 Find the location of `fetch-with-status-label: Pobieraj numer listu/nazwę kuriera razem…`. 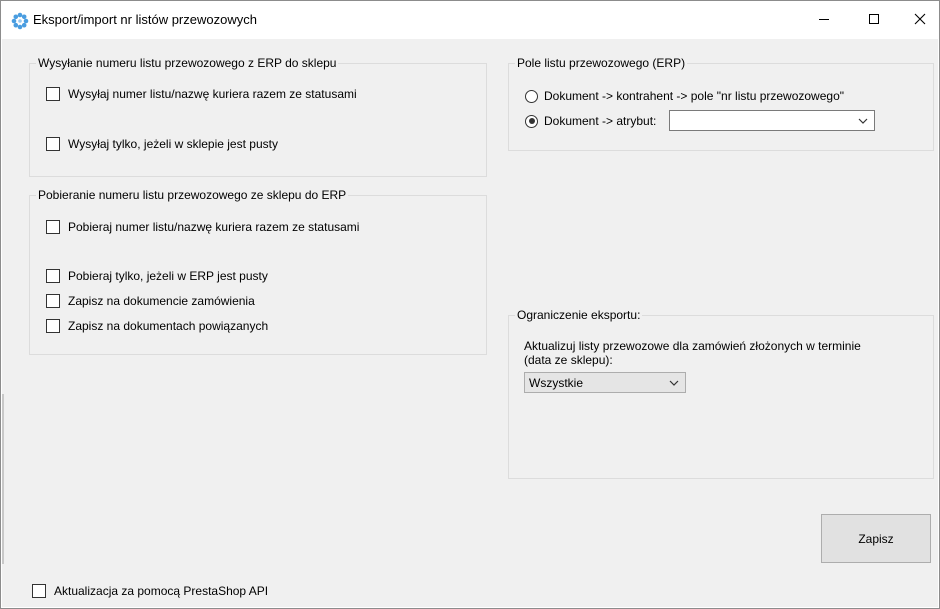

fetch-with-status-label: Pobieraj numer listu/nazwę kuriera razem… is located at coordinates (214, 227).